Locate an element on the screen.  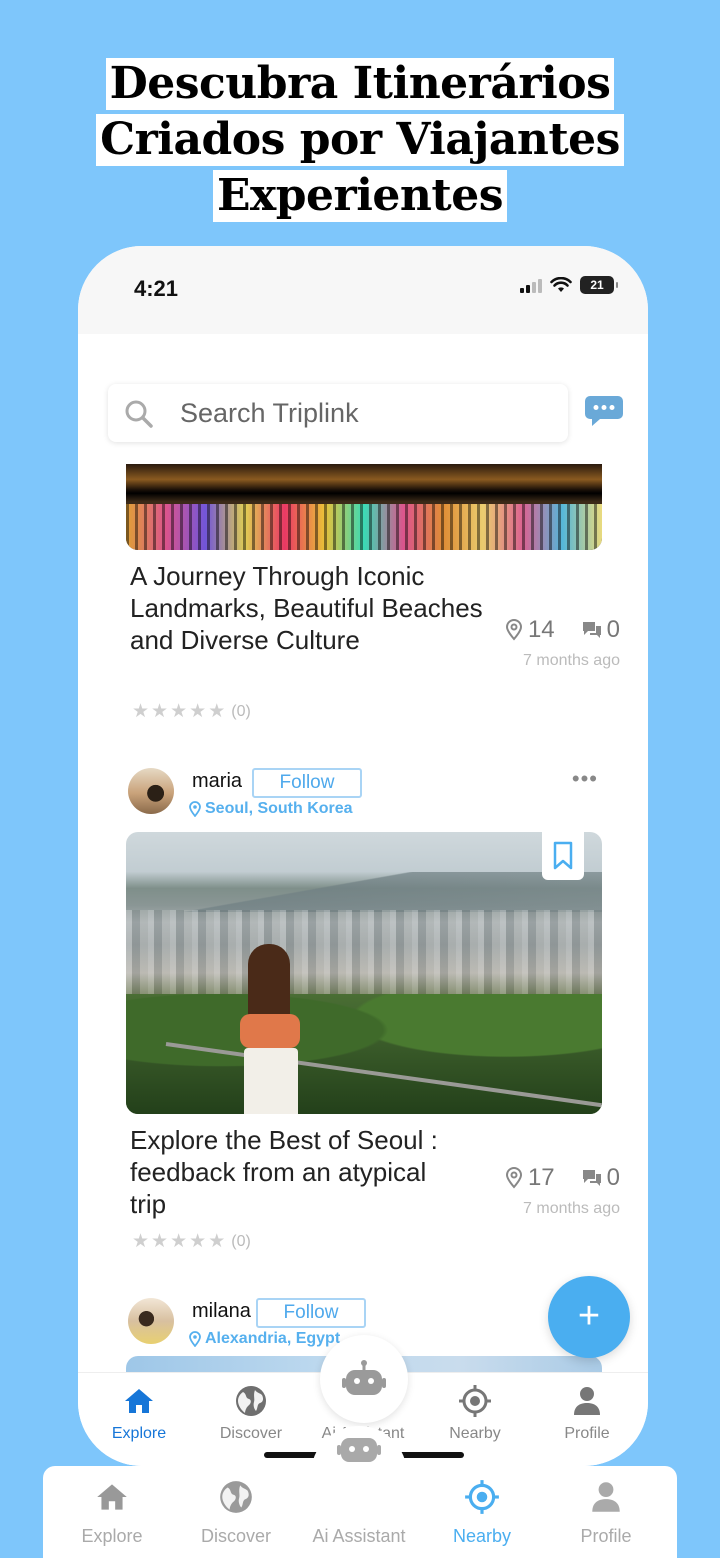
outer-tab-label: Profile is located at coordinates (606, 1536).